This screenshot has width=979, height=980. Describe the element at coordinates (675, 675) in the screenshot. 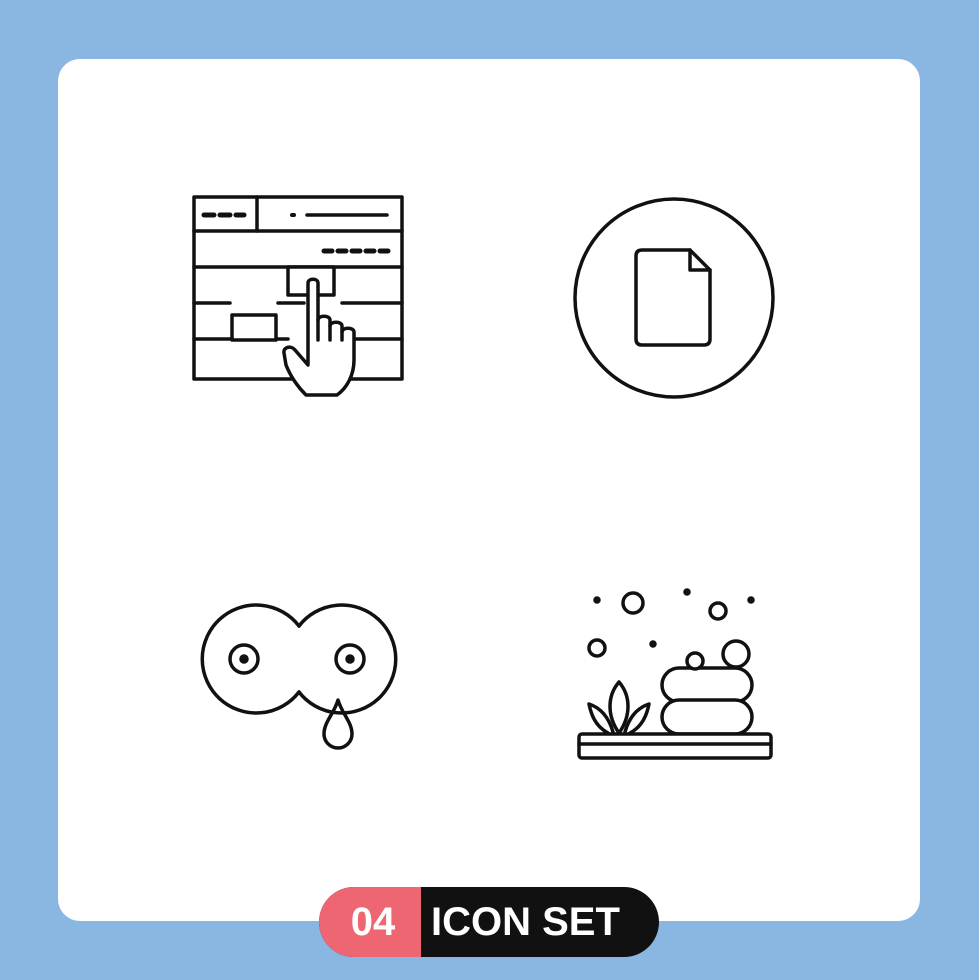

I see `spa-soap-icon` at that location.